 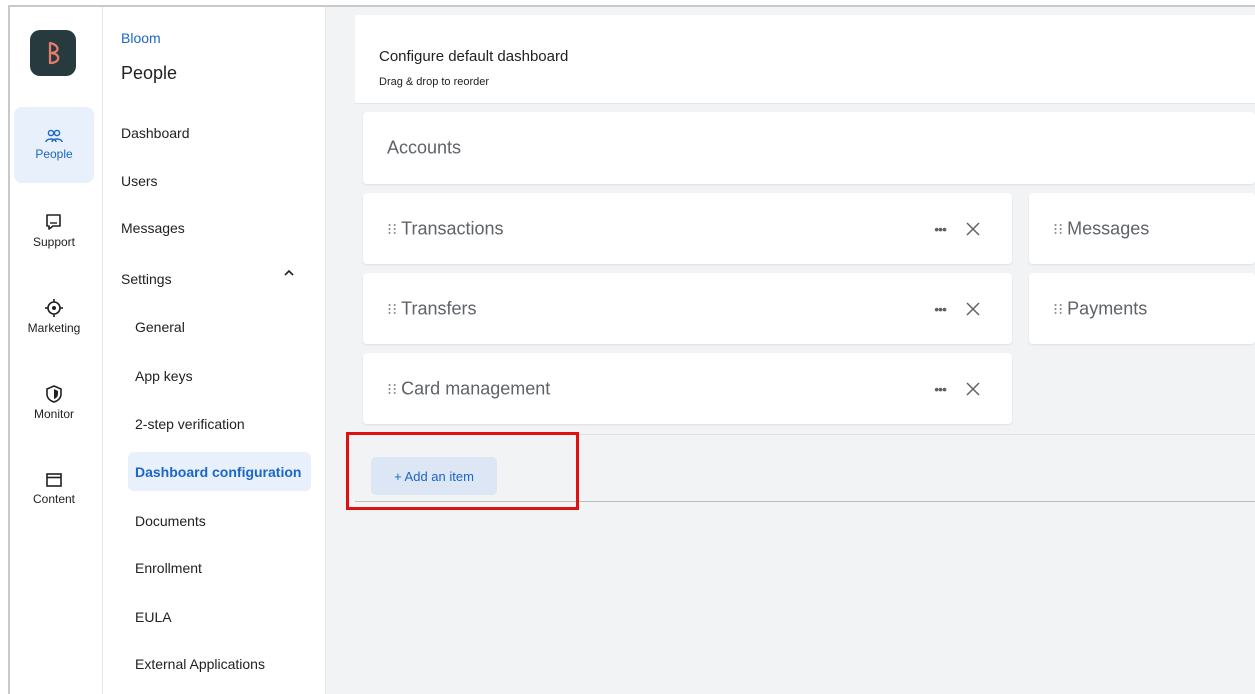 I want to click on window-icon, so click(x=54, y=480).